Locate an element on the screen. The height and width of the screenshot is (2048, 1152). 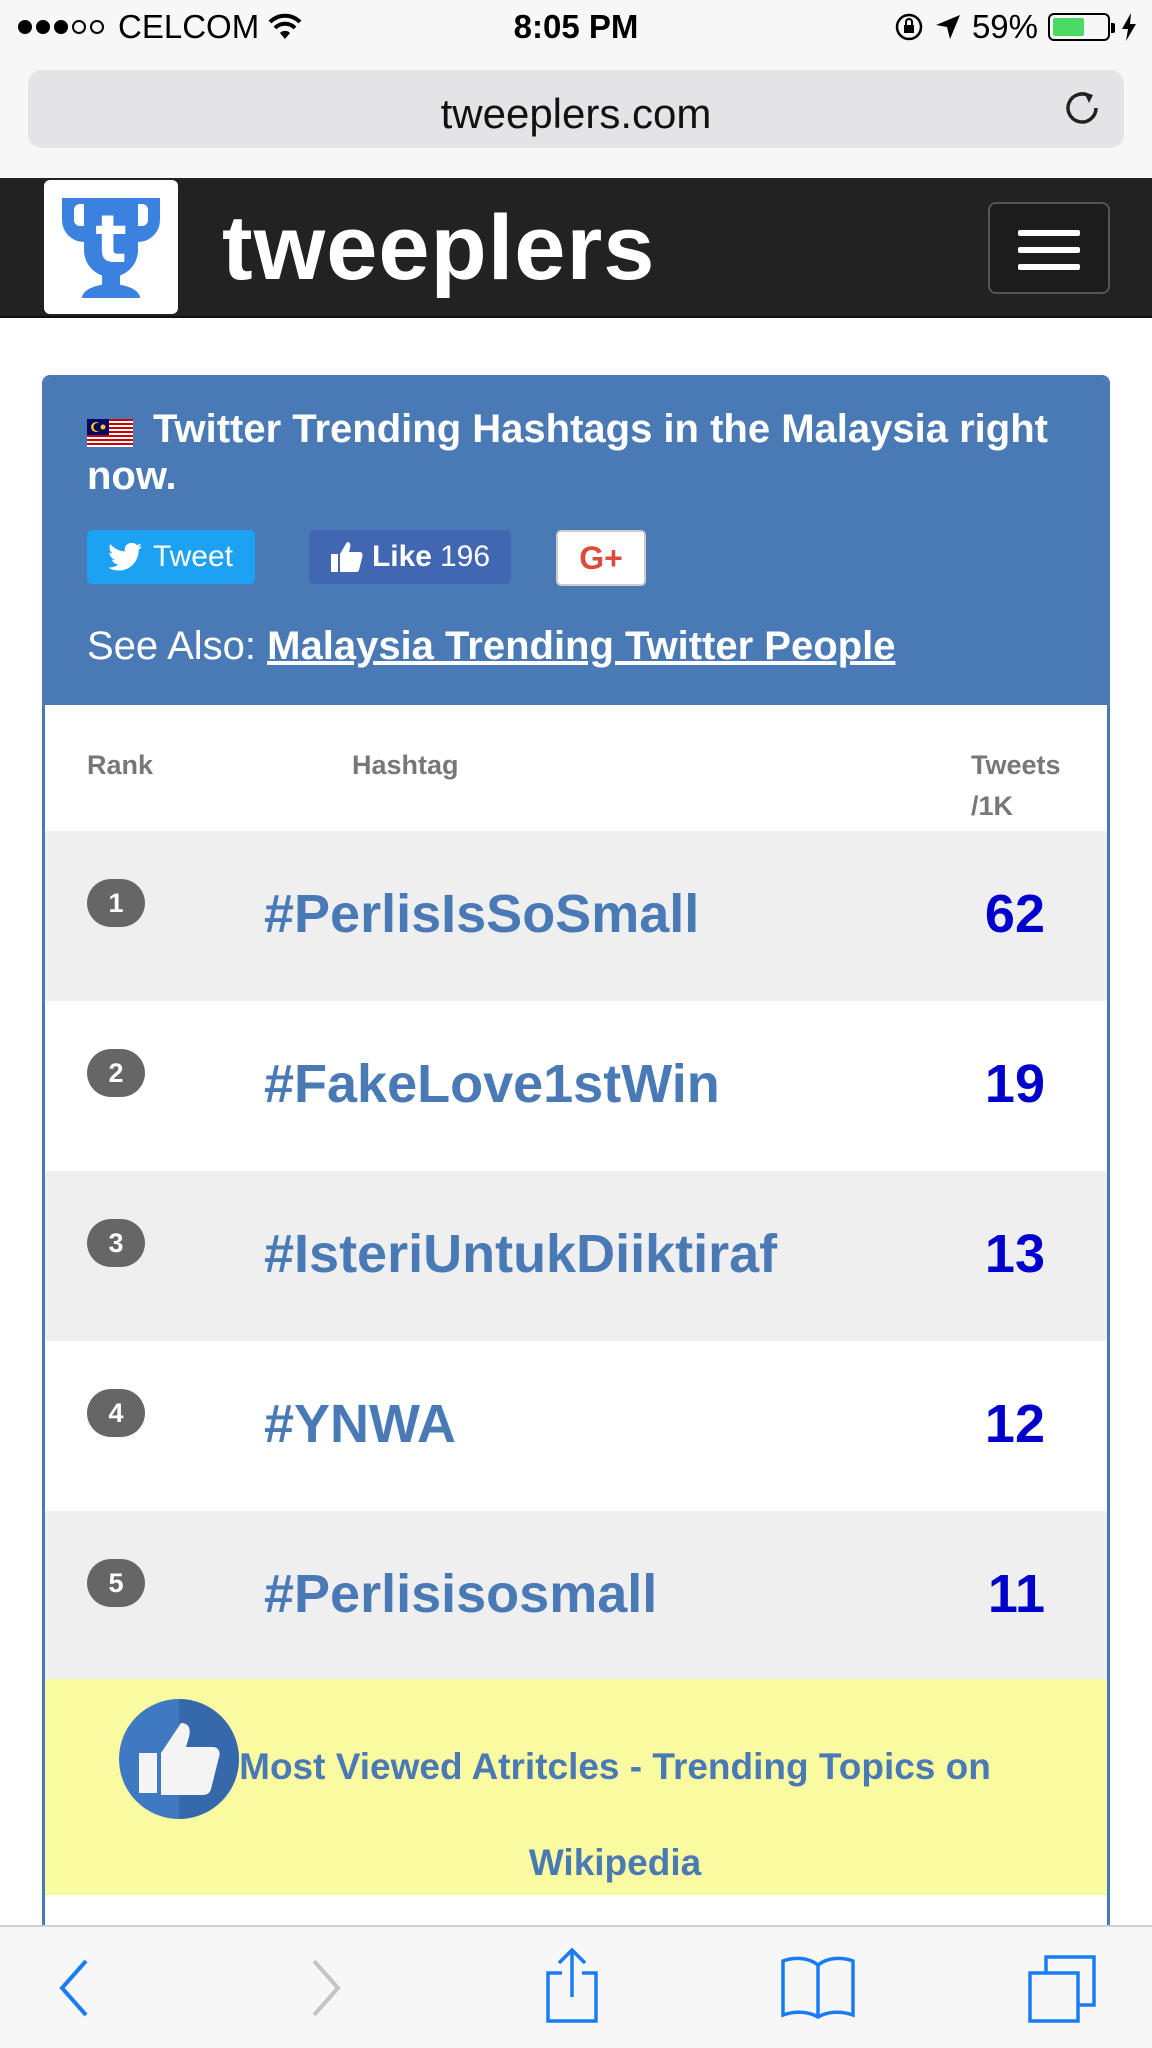
browser-toolbar is located at coordinates (576, 1986).